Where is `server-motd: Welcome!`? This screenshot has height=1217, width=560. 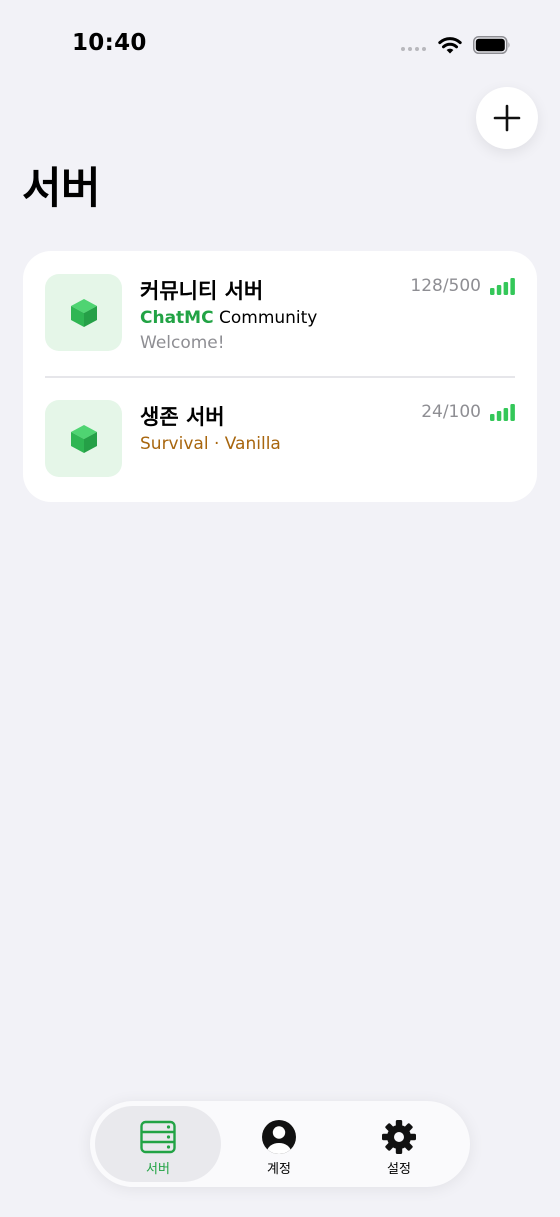
server-motd: Welcome! is located at coordinates (182, 343).